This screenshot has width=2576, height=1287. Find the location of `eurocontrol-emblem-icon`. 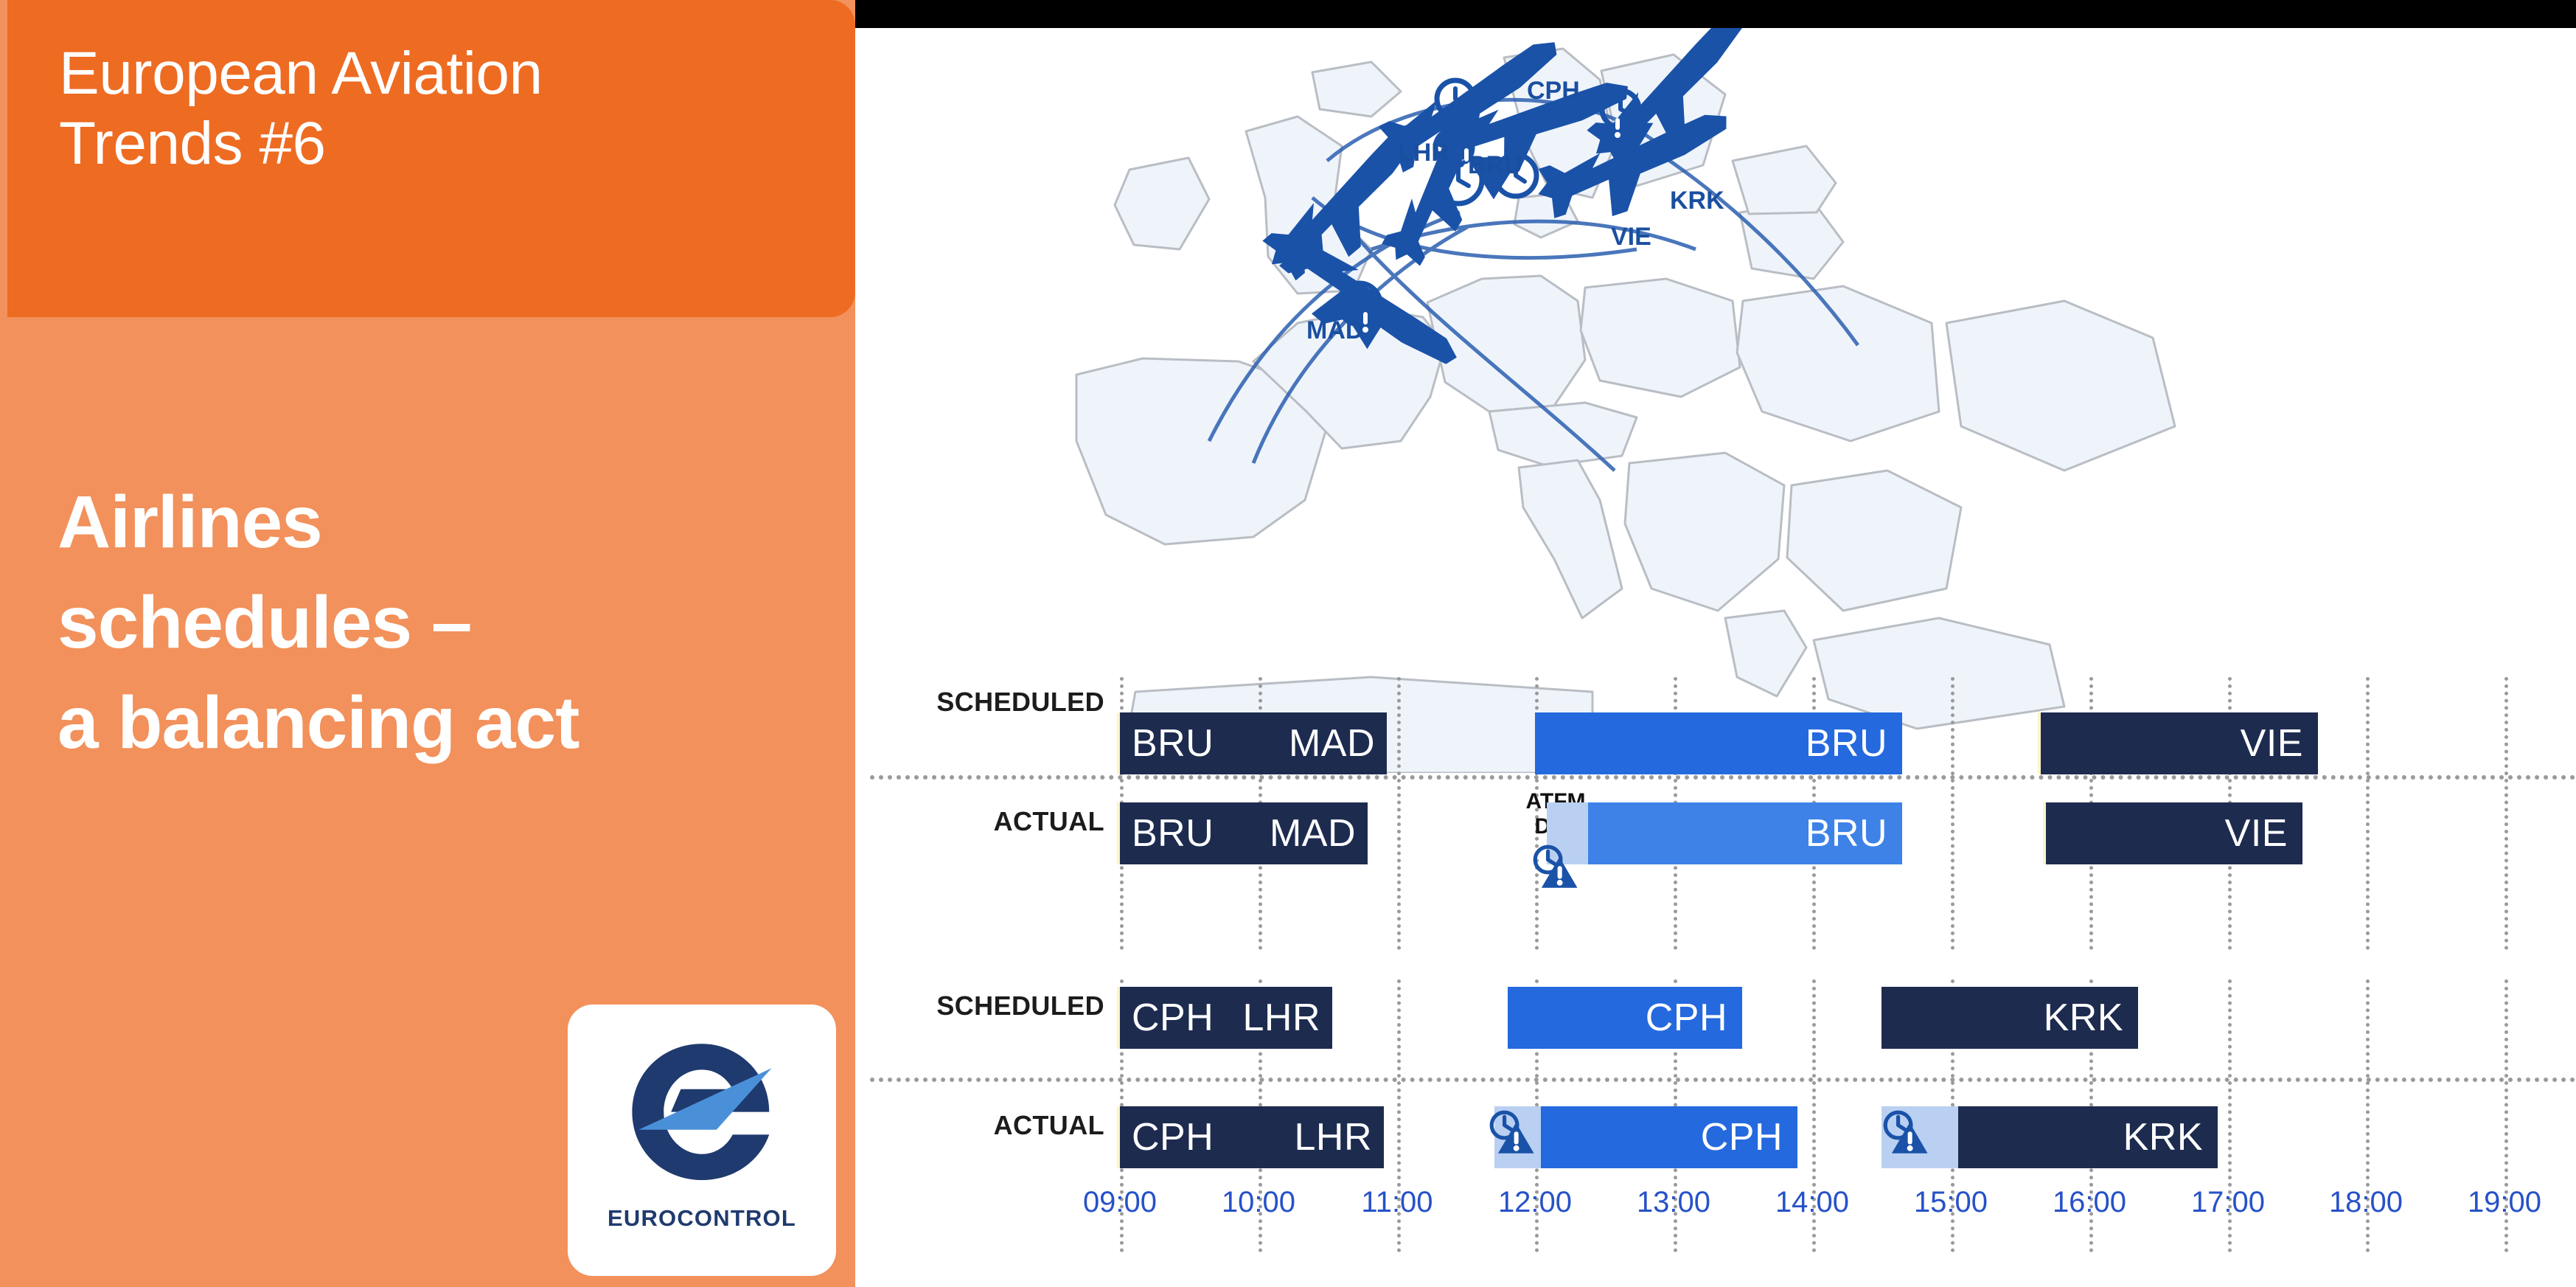

eurocontrol-emblem-icon is located at coordinates (702, 1112).